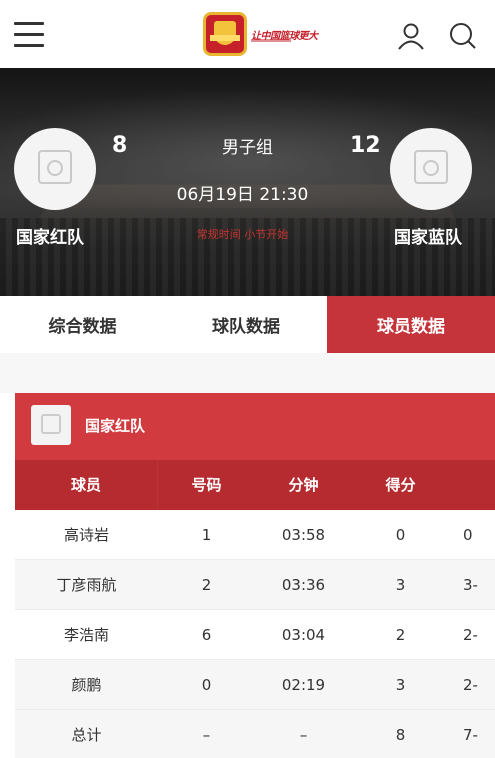 The width and height of the screenshot is (495, 758). What do you see at coordinates (400, 635) in the screenshot?
I see `player-points: 2` at bounding box center [400, 635].